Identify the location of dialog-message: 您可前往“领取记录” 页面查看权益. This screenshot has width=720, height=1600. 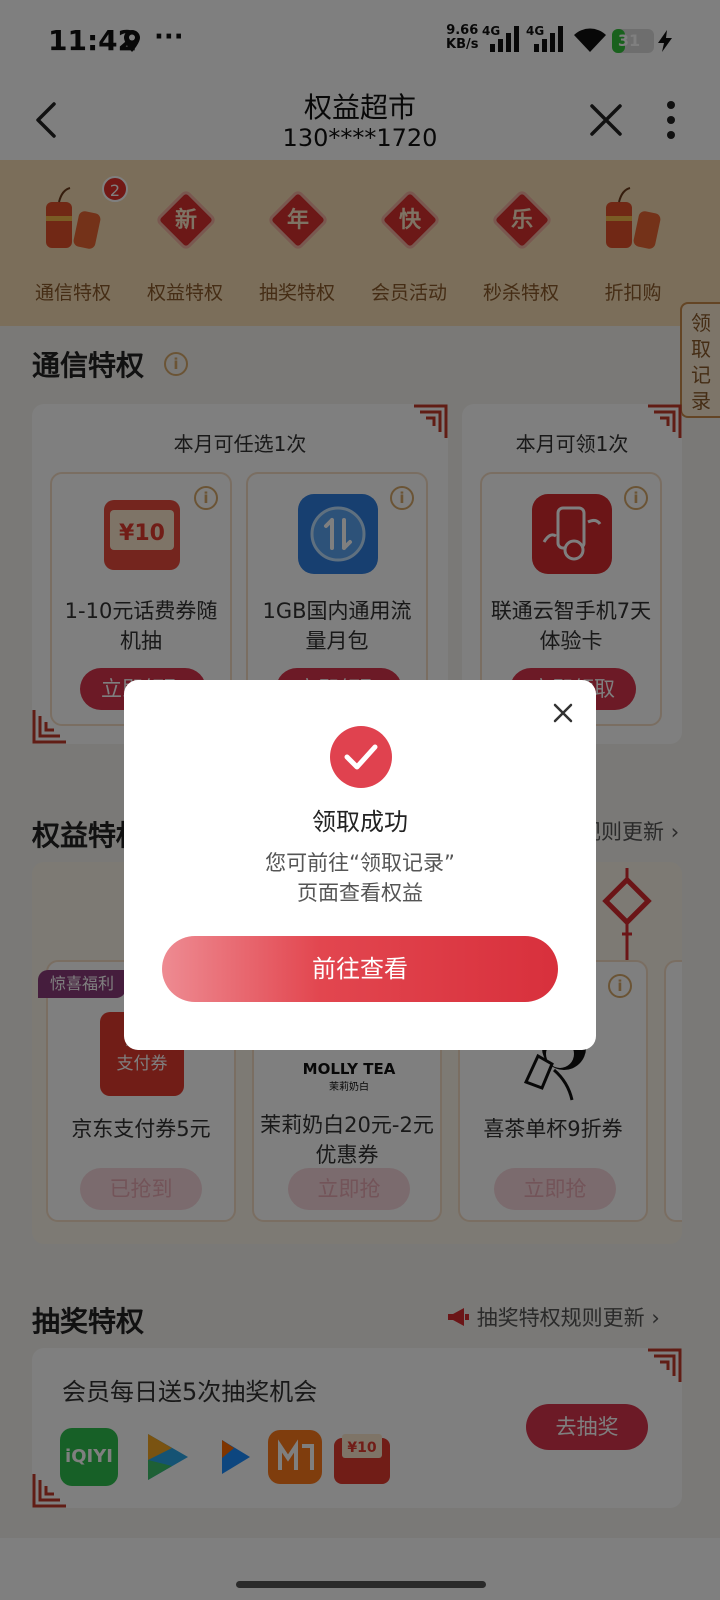
(360, 878).